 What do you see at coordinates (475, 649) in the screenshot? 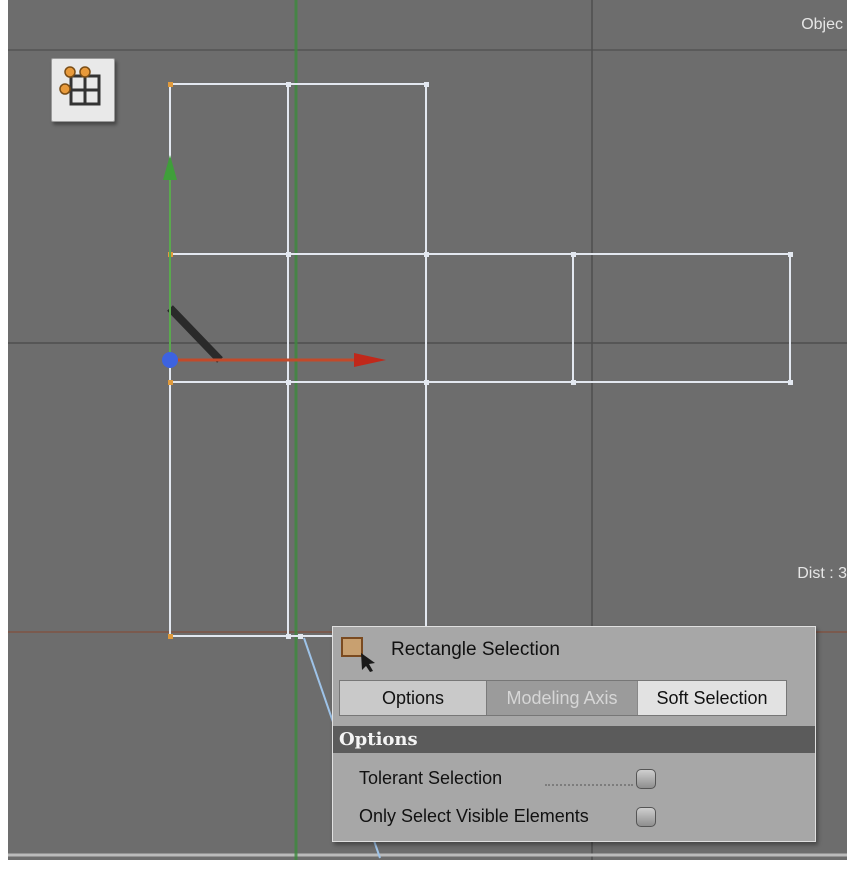
I see `panel-title: Rectangle Selection` at bounding box center [475, 649].